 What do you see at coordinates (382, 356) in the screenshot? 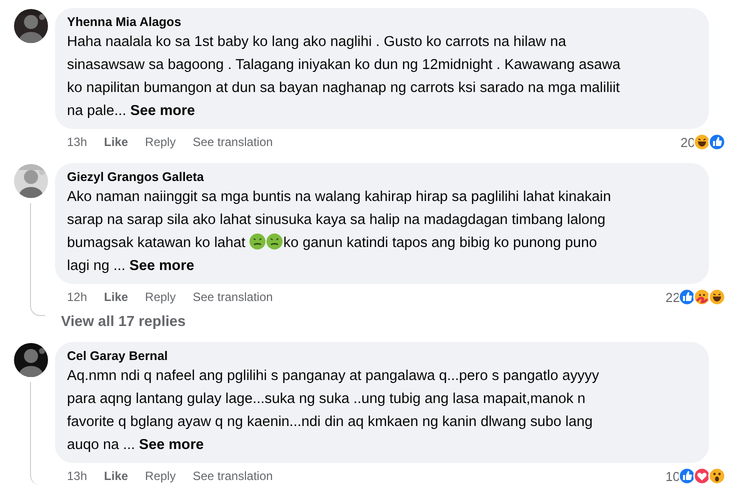
I see `author-name: Cel Garay Bernal` at bounding box center [382, 356].